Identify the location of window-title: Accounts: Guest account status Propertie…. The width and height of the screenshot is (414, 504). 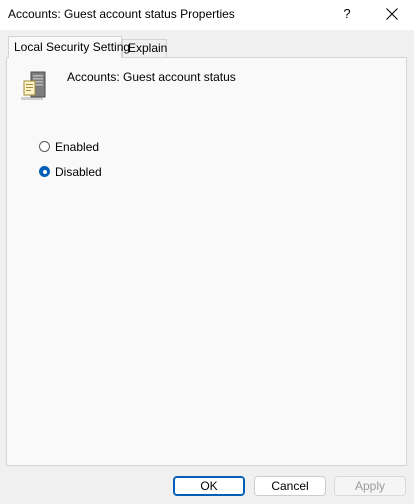
(121, 14).